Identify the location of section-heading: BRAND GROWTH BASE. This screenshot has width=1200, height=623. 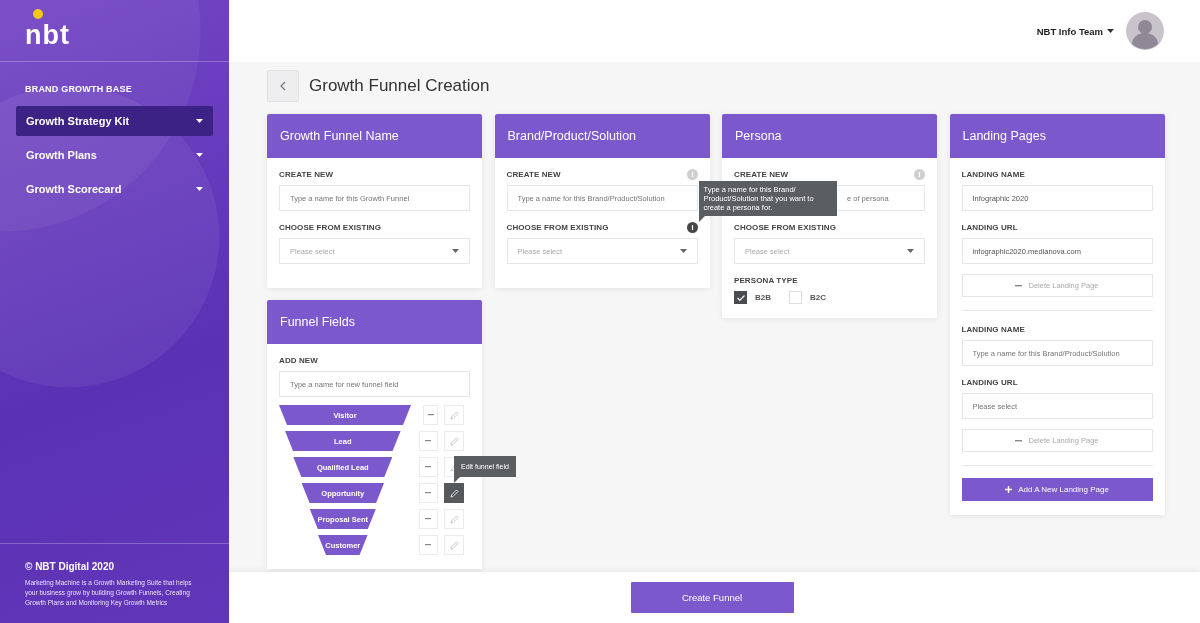
(79, 89).